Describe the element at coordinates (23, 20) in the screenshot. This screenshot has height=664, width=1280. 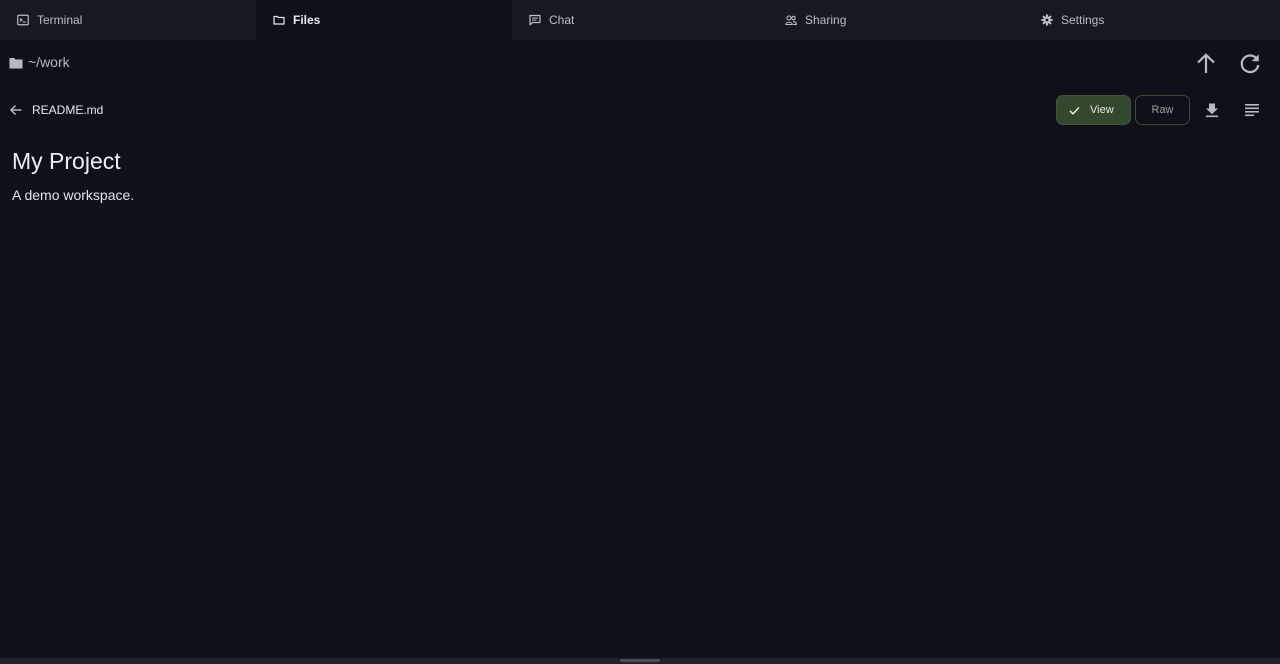
I see `terminal-icon` at that location.